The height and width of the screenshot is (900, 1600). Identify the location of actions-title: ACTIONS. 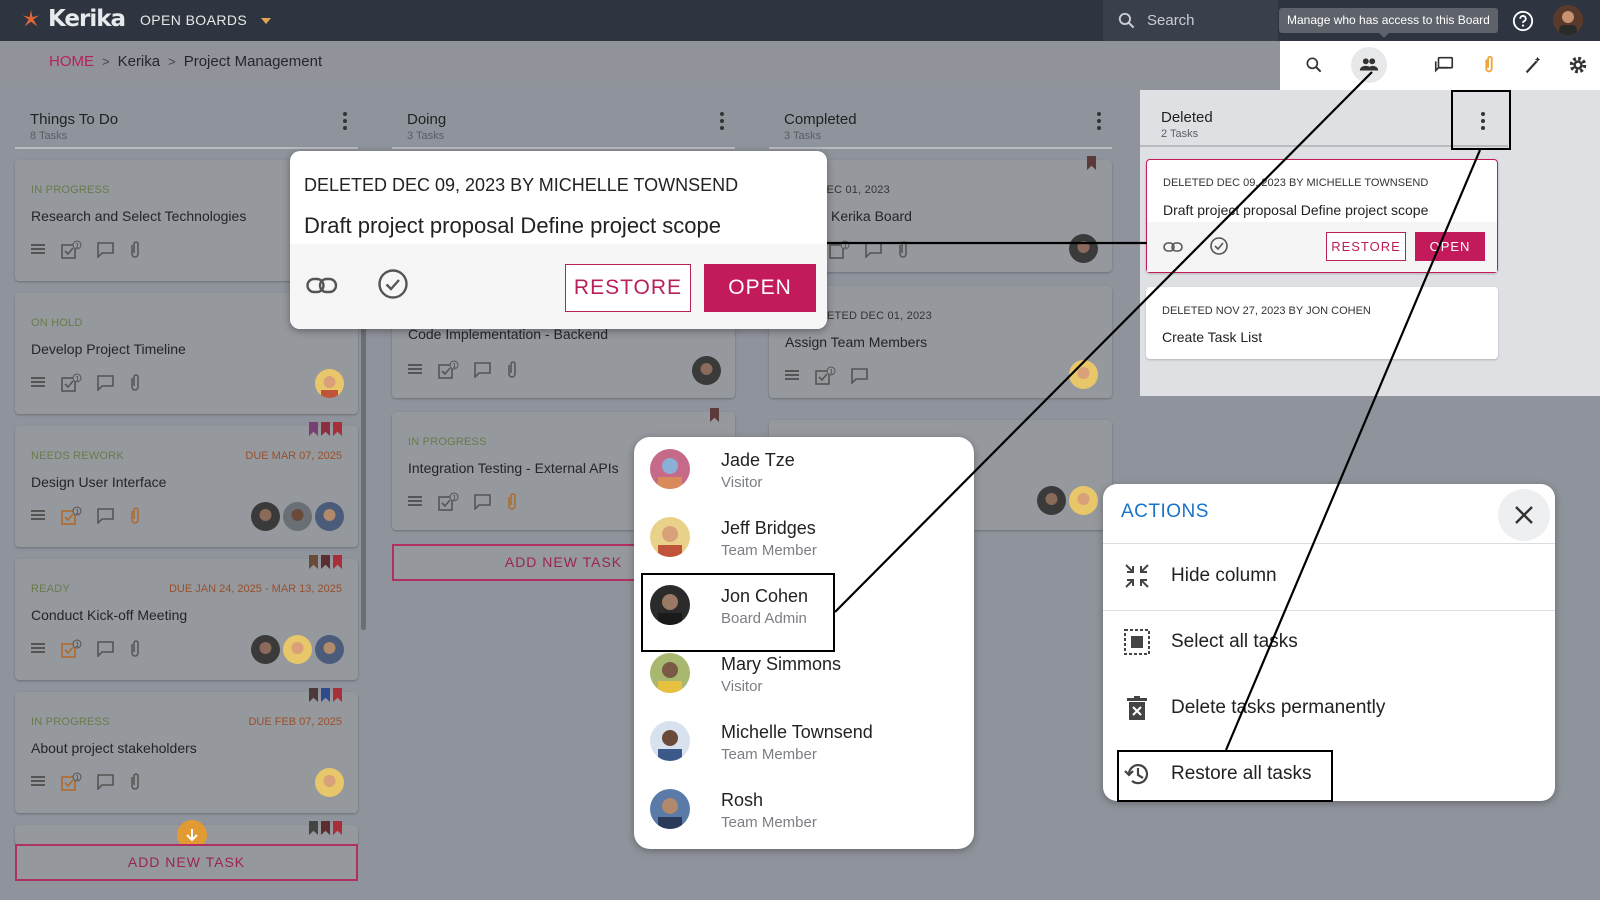
(1165, 511).